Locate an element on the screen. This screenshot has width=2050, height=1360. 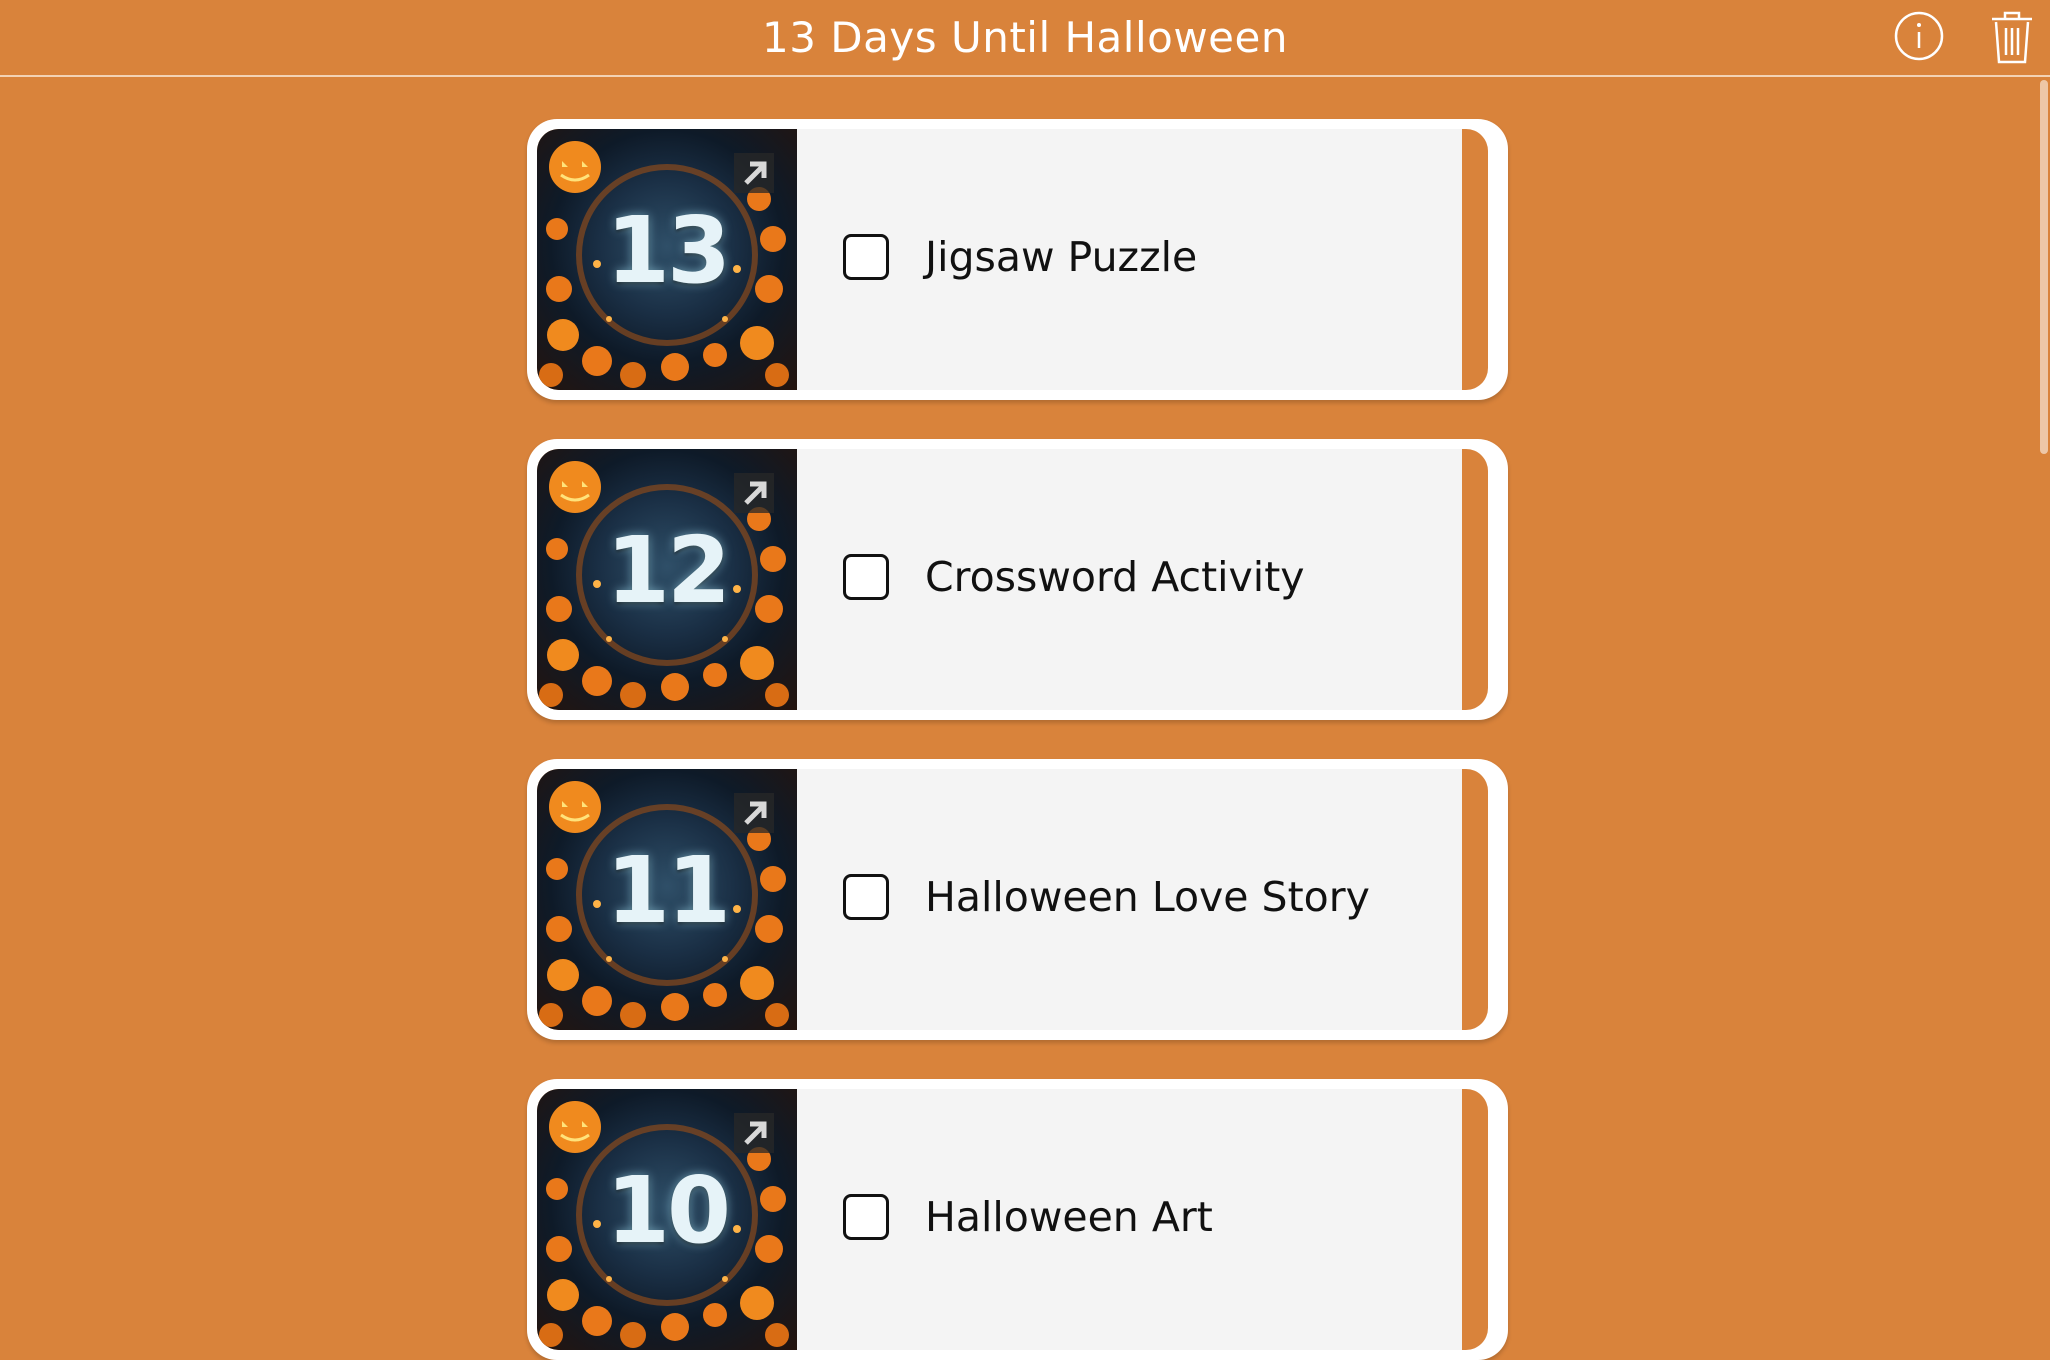
day-number: 13 is located at coordinates (668, 250).